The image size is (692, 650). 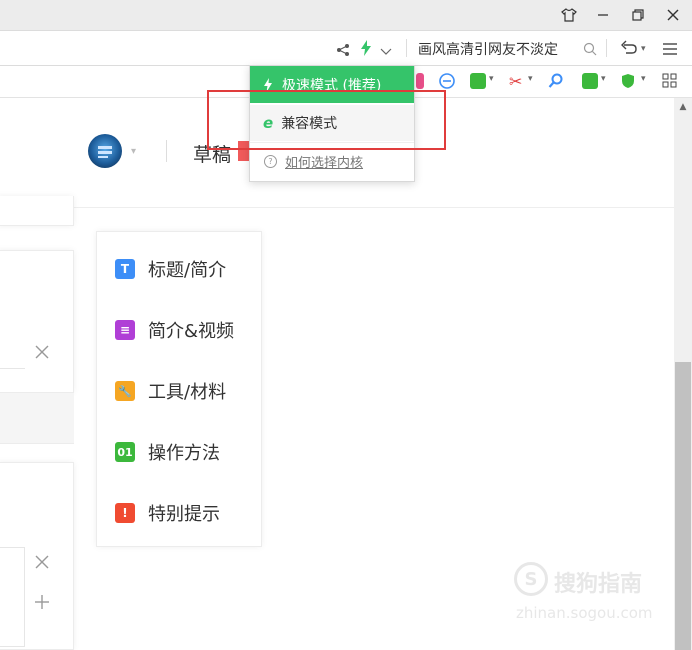 I want to click on undo-icon, so click(x=629, y=50).